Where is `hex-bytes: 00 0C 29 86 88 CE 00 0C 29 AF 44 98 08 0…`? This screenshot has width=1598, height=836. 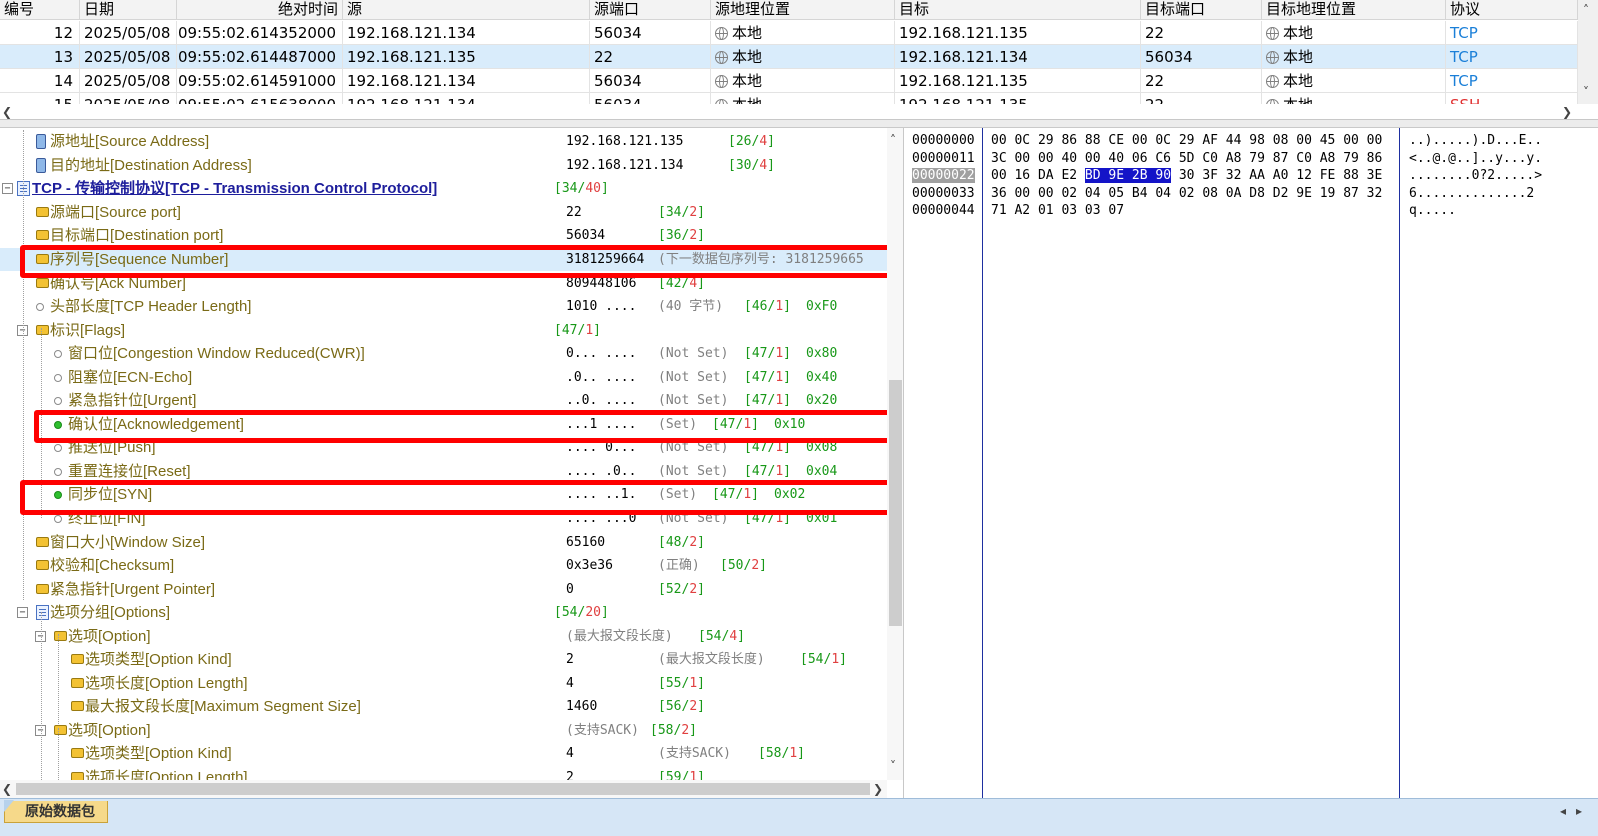
hex-bytes: 00 0C 29 86 88 CE 00 0C 29 AF 44 98 08 0… is located at coordinates (1186, 140).